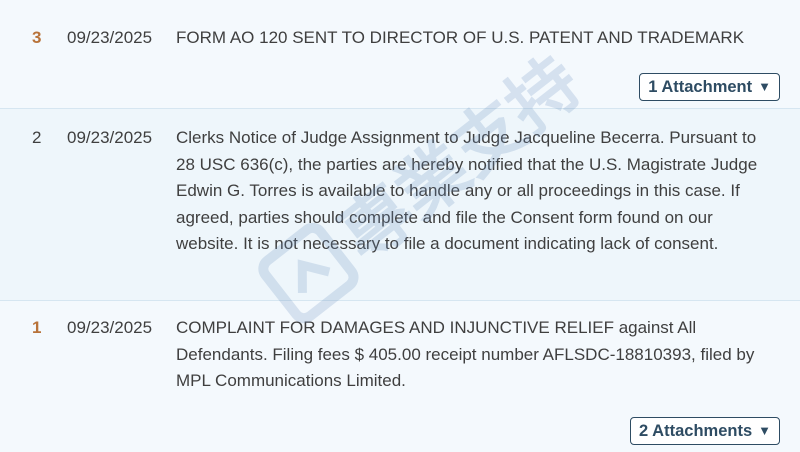 The width and height of the screenshot is (800, 452). I want to click on entry-number: 3, so click(37, 37).